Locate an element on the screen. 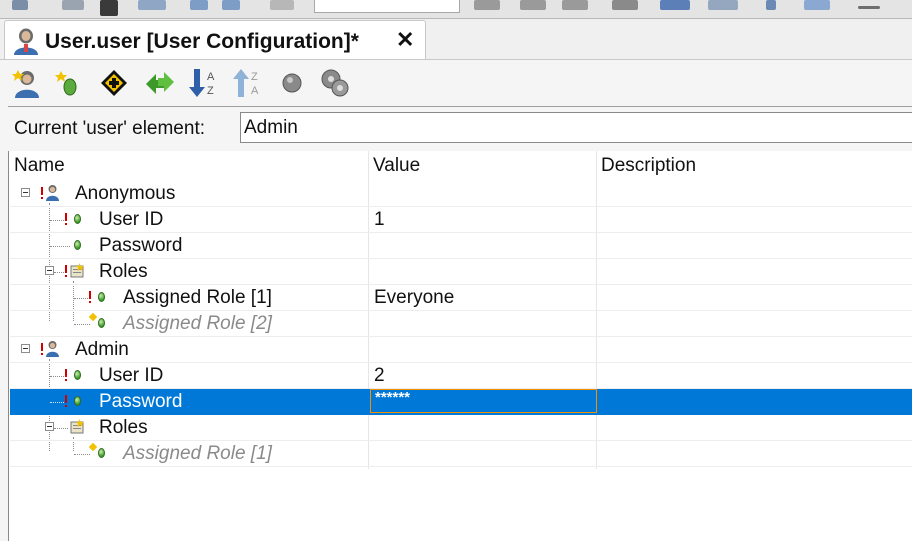 The width and height of the screenshot is (912, 541). current-element-label: Current 'user' element: is located at coordinates (110, 128).